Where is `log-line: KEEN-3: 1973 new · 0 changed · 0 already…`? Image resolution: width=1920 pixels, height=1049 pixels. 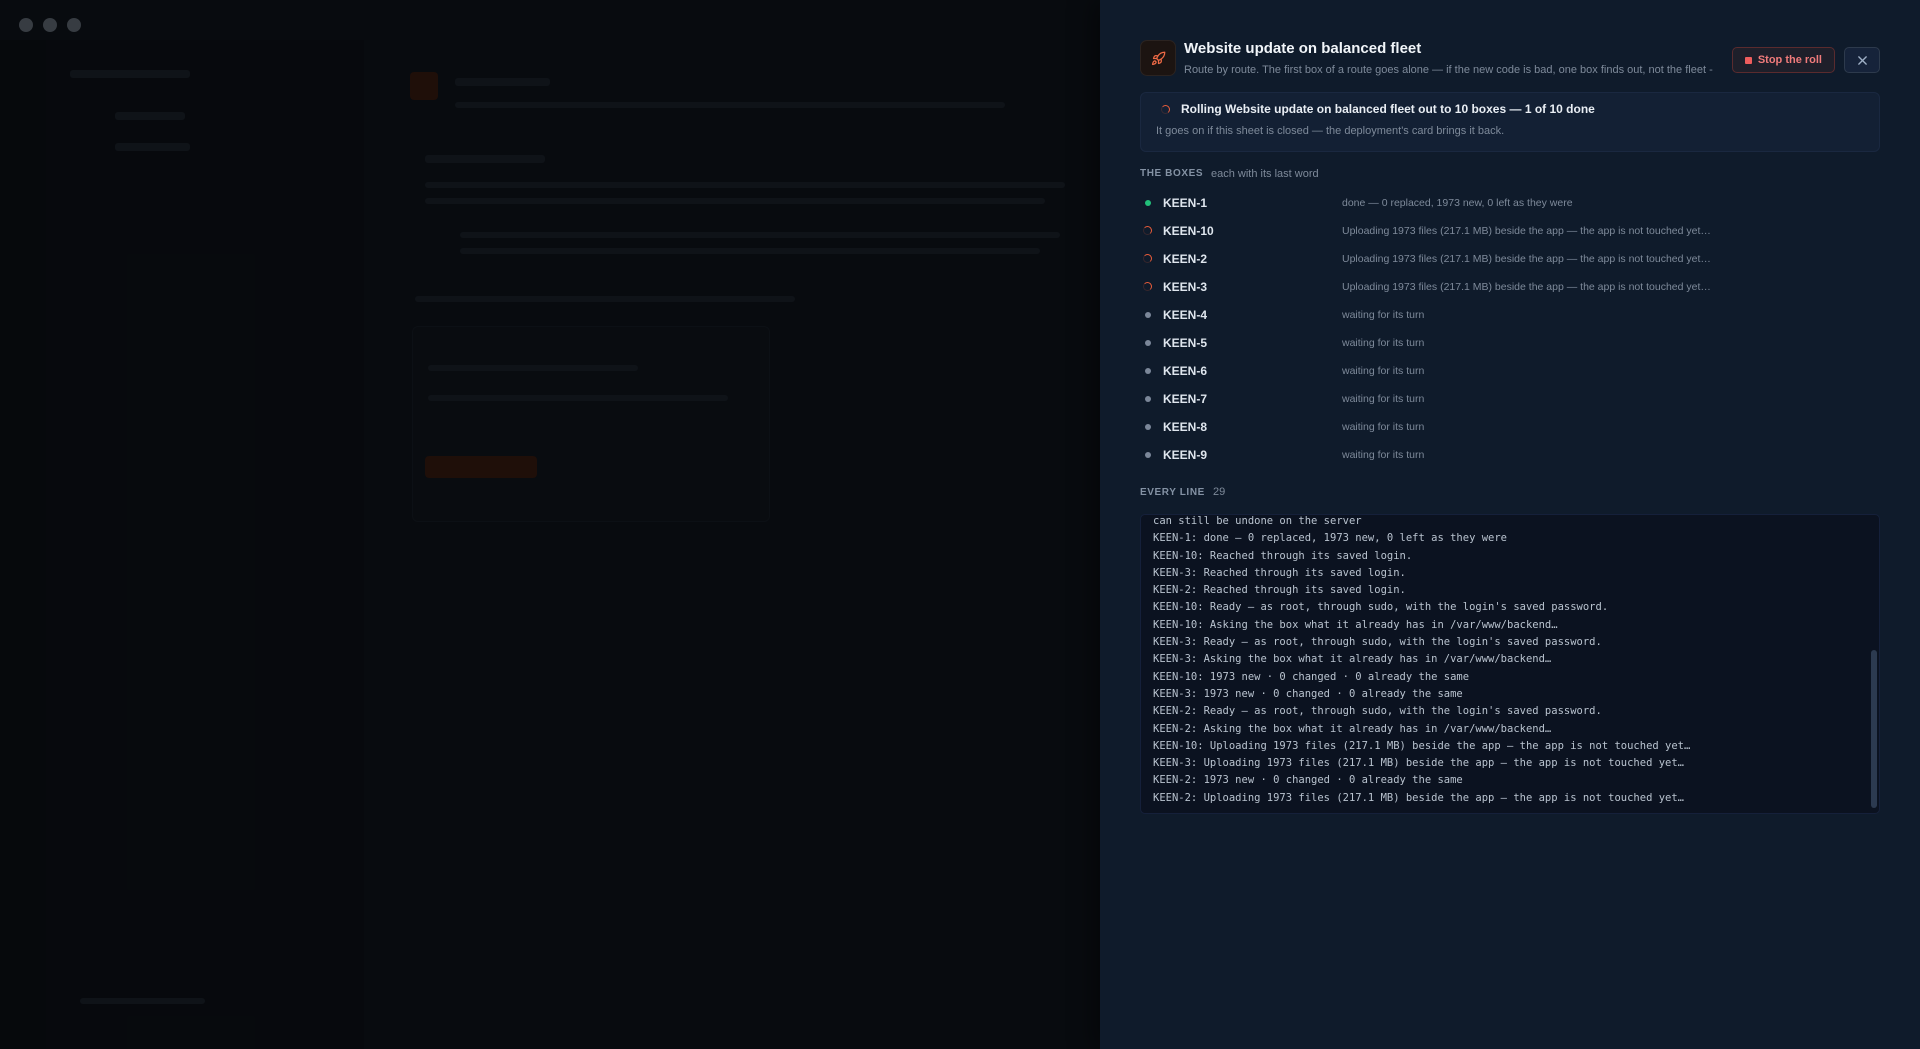
log-line: KEEN-3: 1973 new · 0 changed · 0 already… is located at coordinates (1308, 693).